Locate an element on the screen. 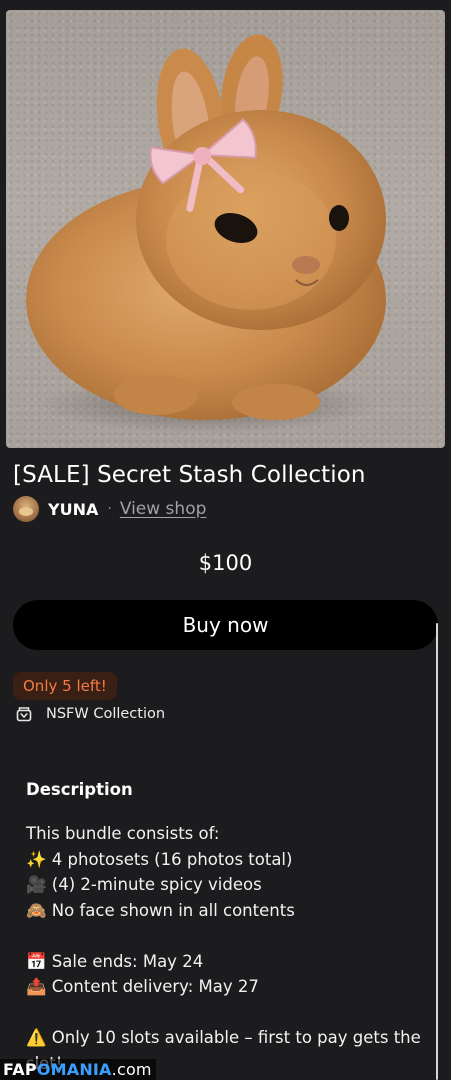  collection-label: NSFW Collection is located at coordinates (106, 714).